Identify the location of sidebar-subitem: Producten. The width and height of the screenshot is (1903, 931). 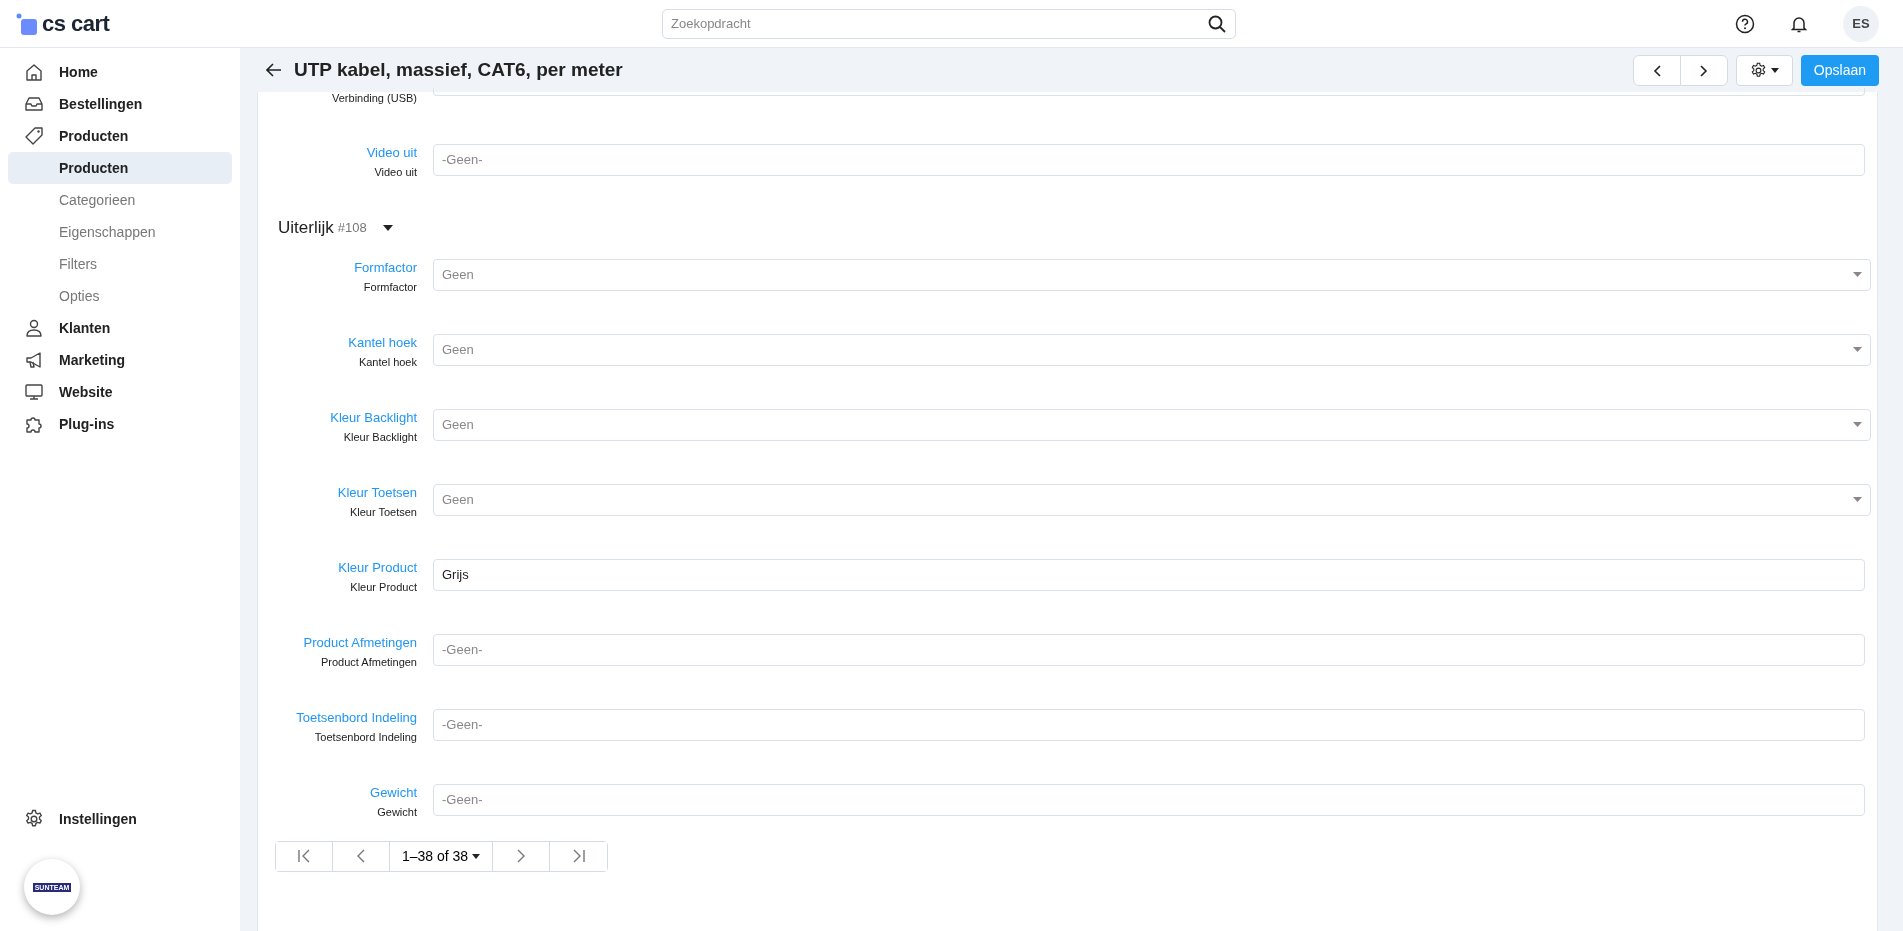
(120, 168).